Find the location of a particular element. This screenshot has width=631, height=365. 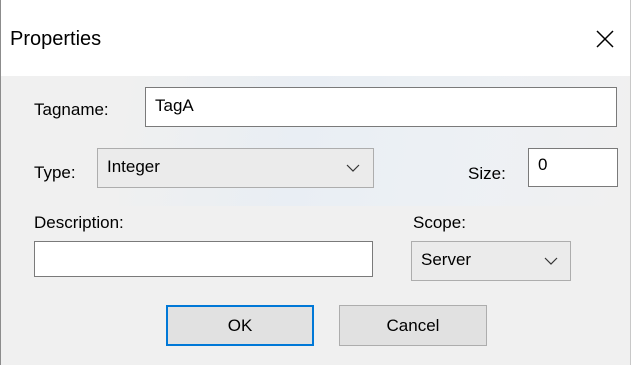

description-label: Description: is located at coordinates (79, 222).